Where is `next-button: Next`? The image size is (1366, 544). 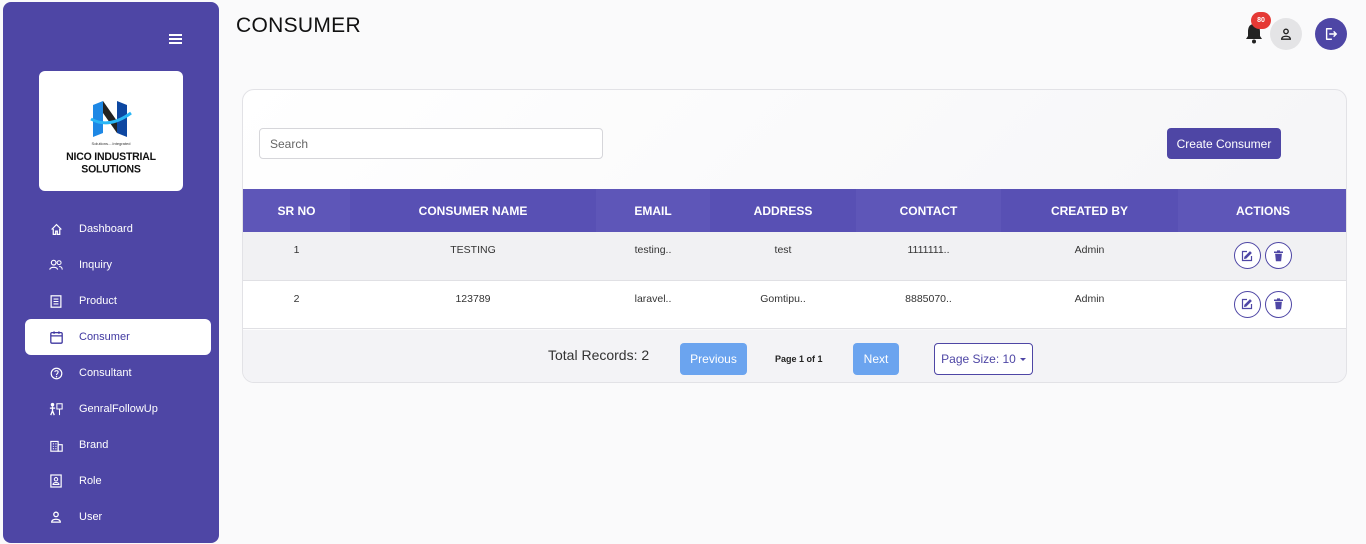
next-button: Next is located at coordinates (876, 359).